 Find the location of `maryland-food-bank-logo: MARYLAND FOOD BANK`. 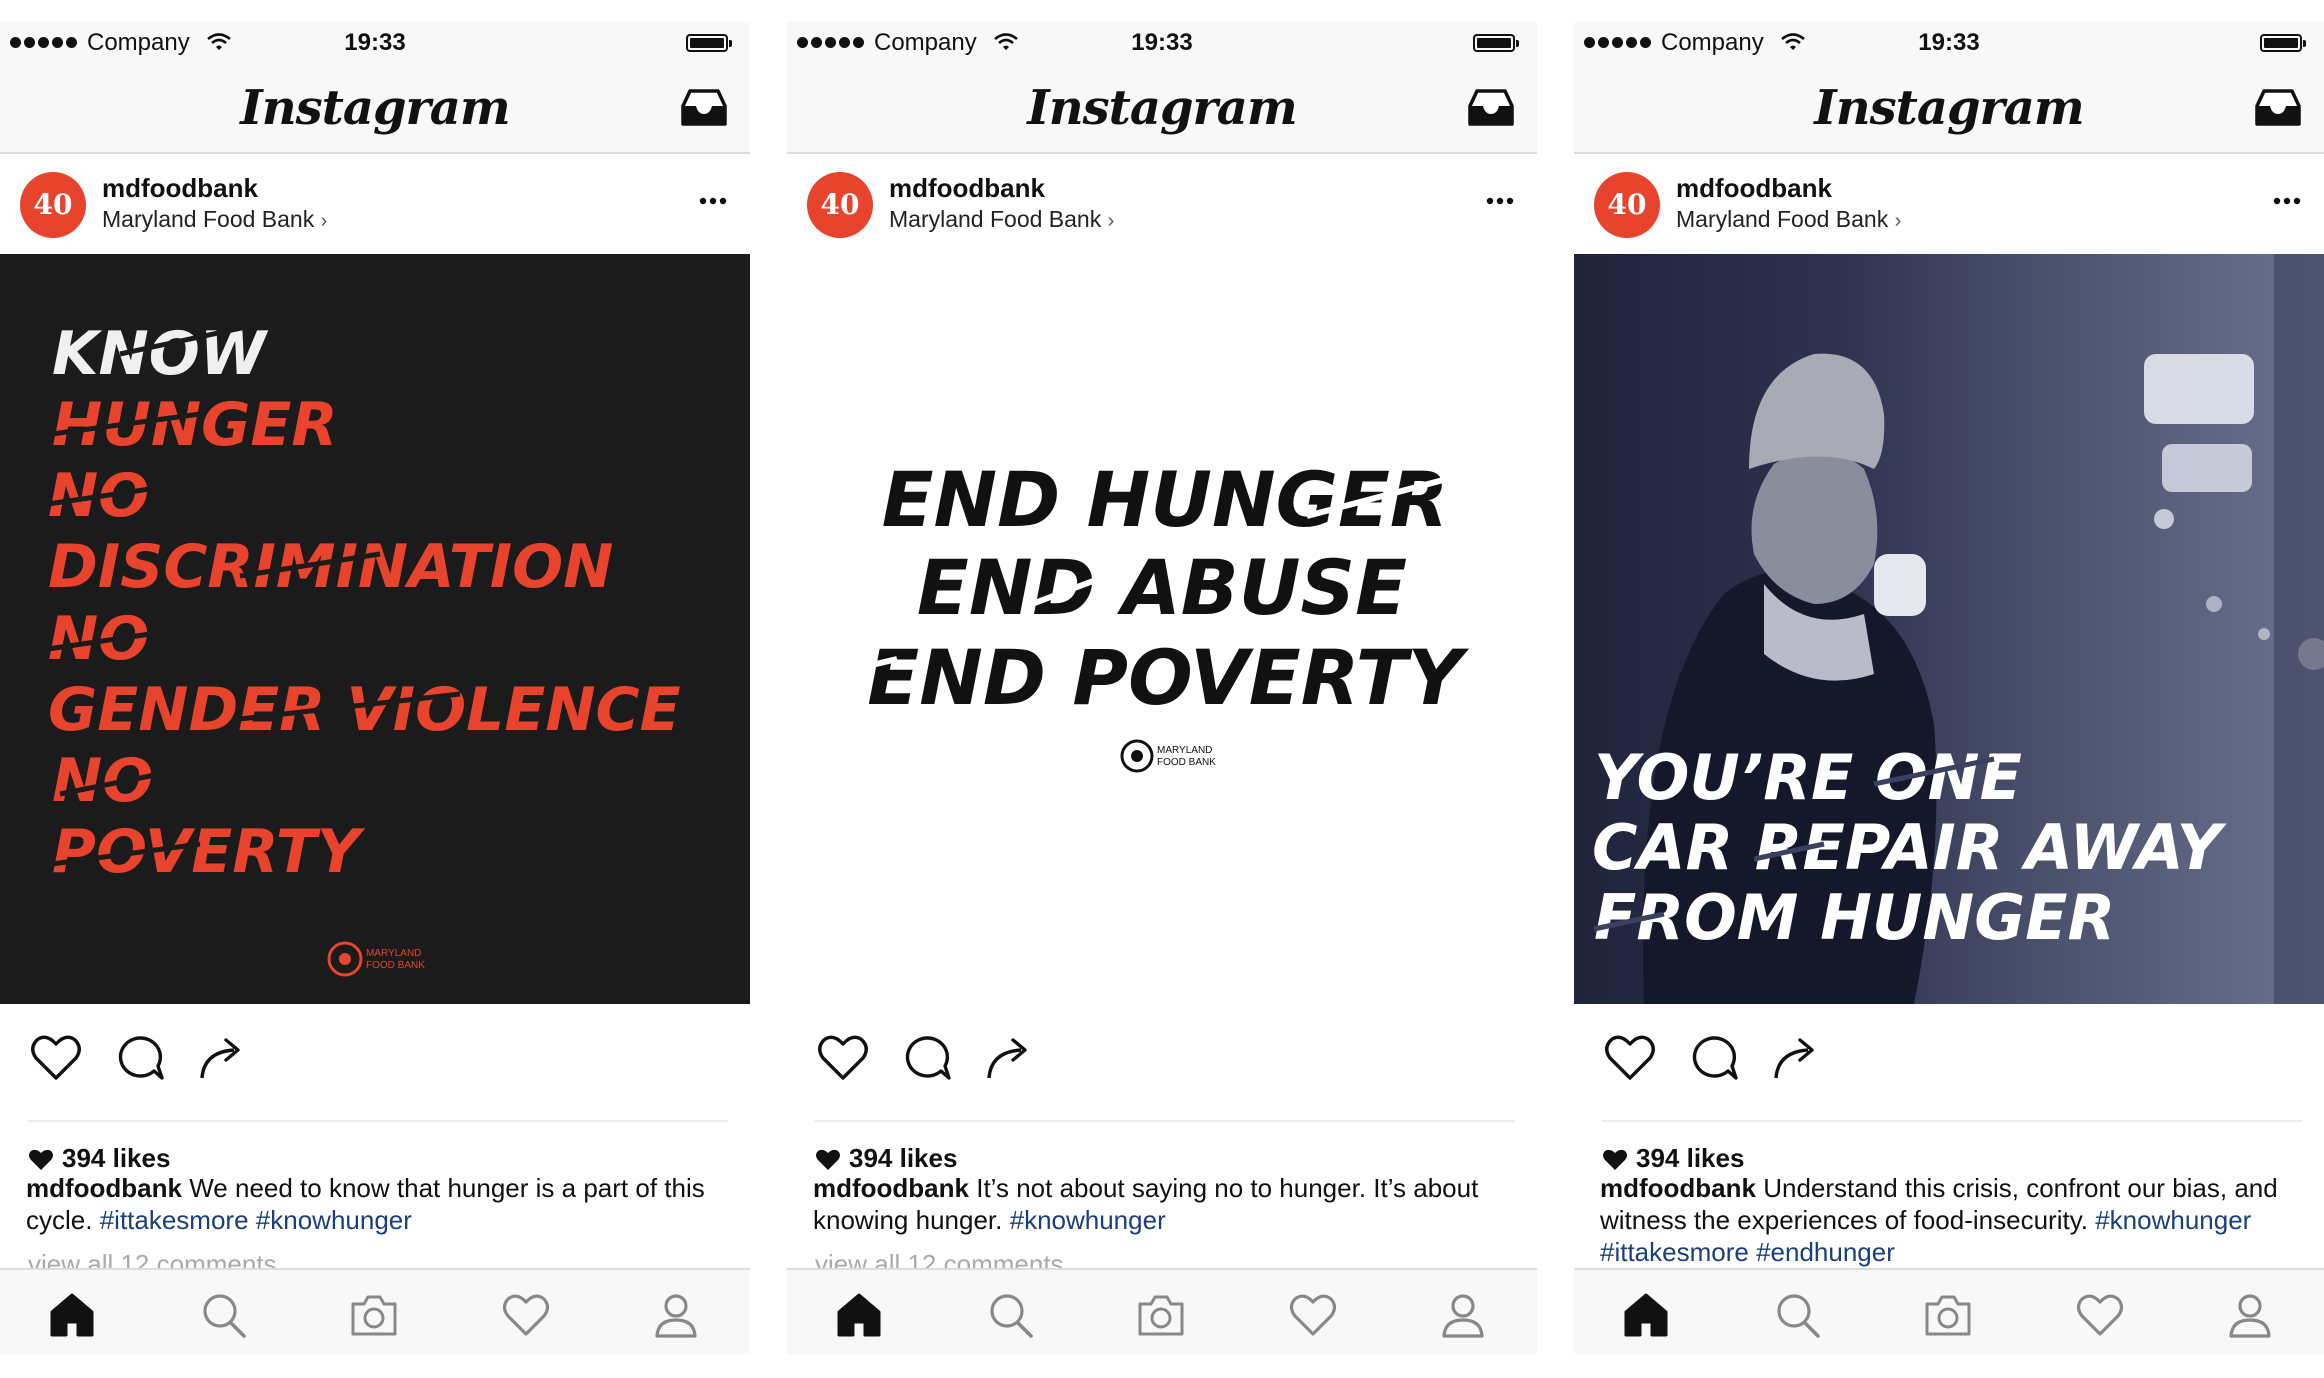

maryland-food-bank-logo: MARYLAND FOOD BANK is located at coordinates (1168, 756).